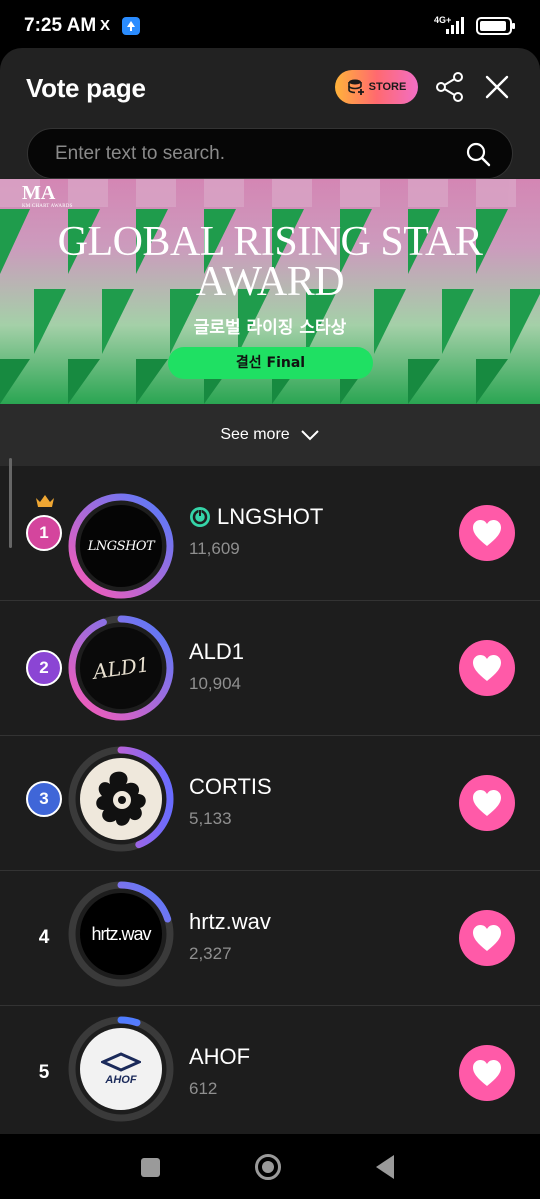 This screenshot has width=540, height=1199. I want to click on artist-name: CORTIS, so click(230, 786).